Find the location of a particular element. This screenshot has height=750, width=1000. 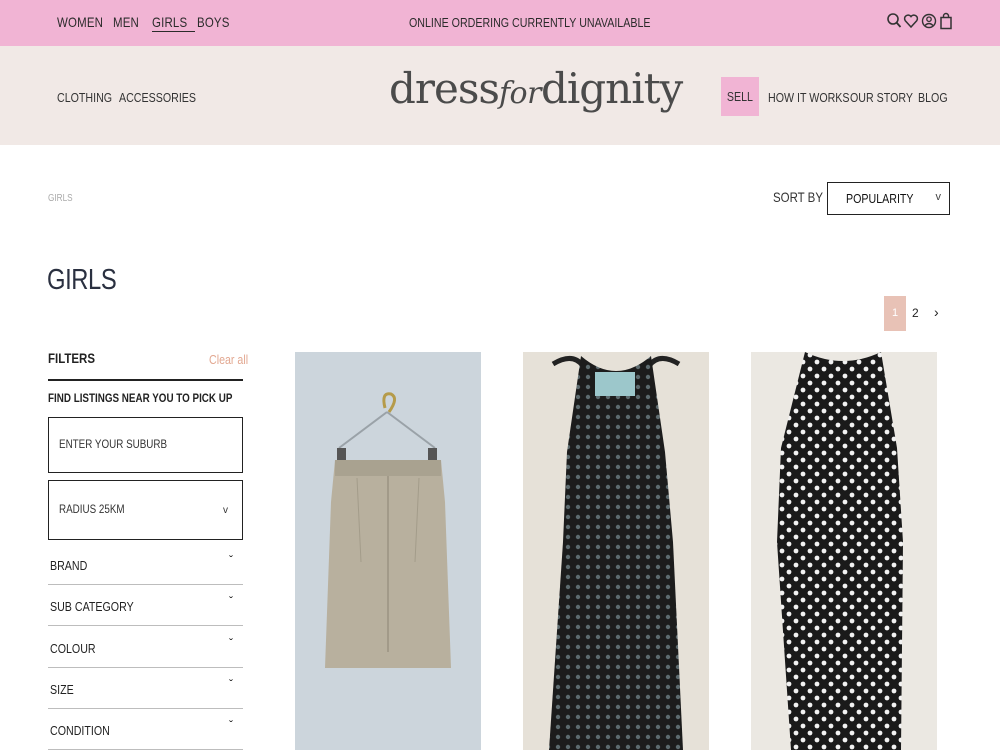

clear-all-link: Clear all is located at coordinates (233, 359).